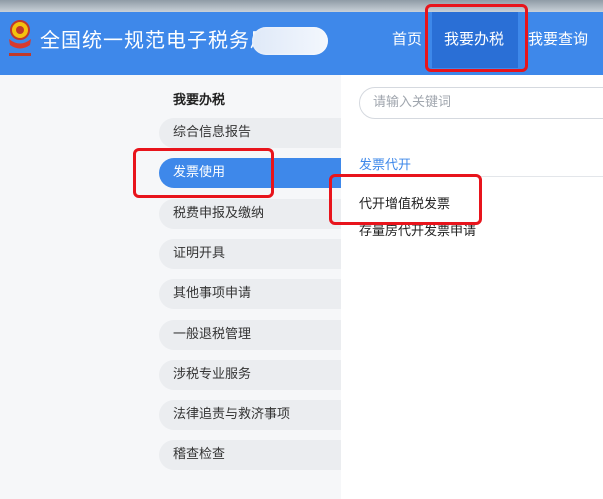 The image size is (603, 499). What do you see at coordinates (155, 38) in the screenshot?
I see `site-title: 全国统一规范电子税务局` at bounding box center [155, 38].